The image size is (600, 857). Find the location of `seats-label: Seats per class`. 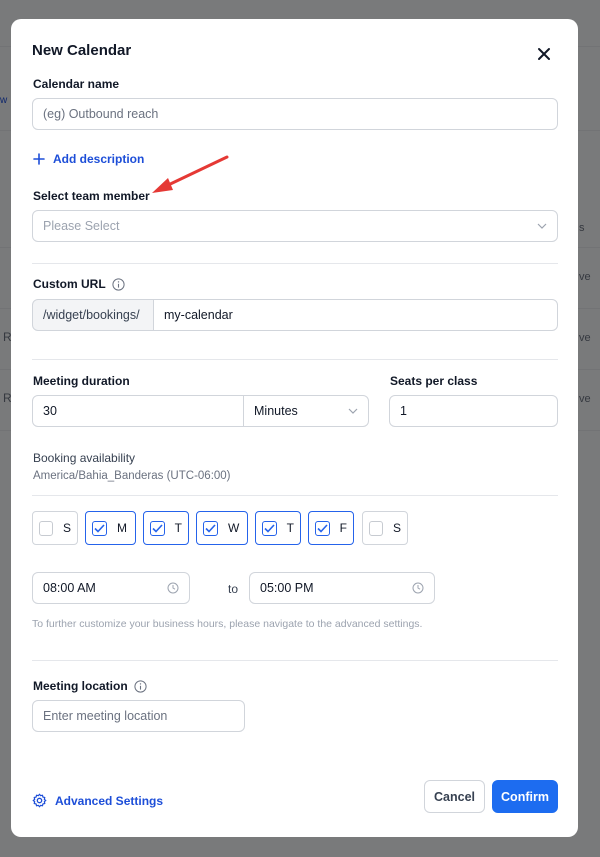

seats-label: Seats per class is located at coordinates (434, 381).